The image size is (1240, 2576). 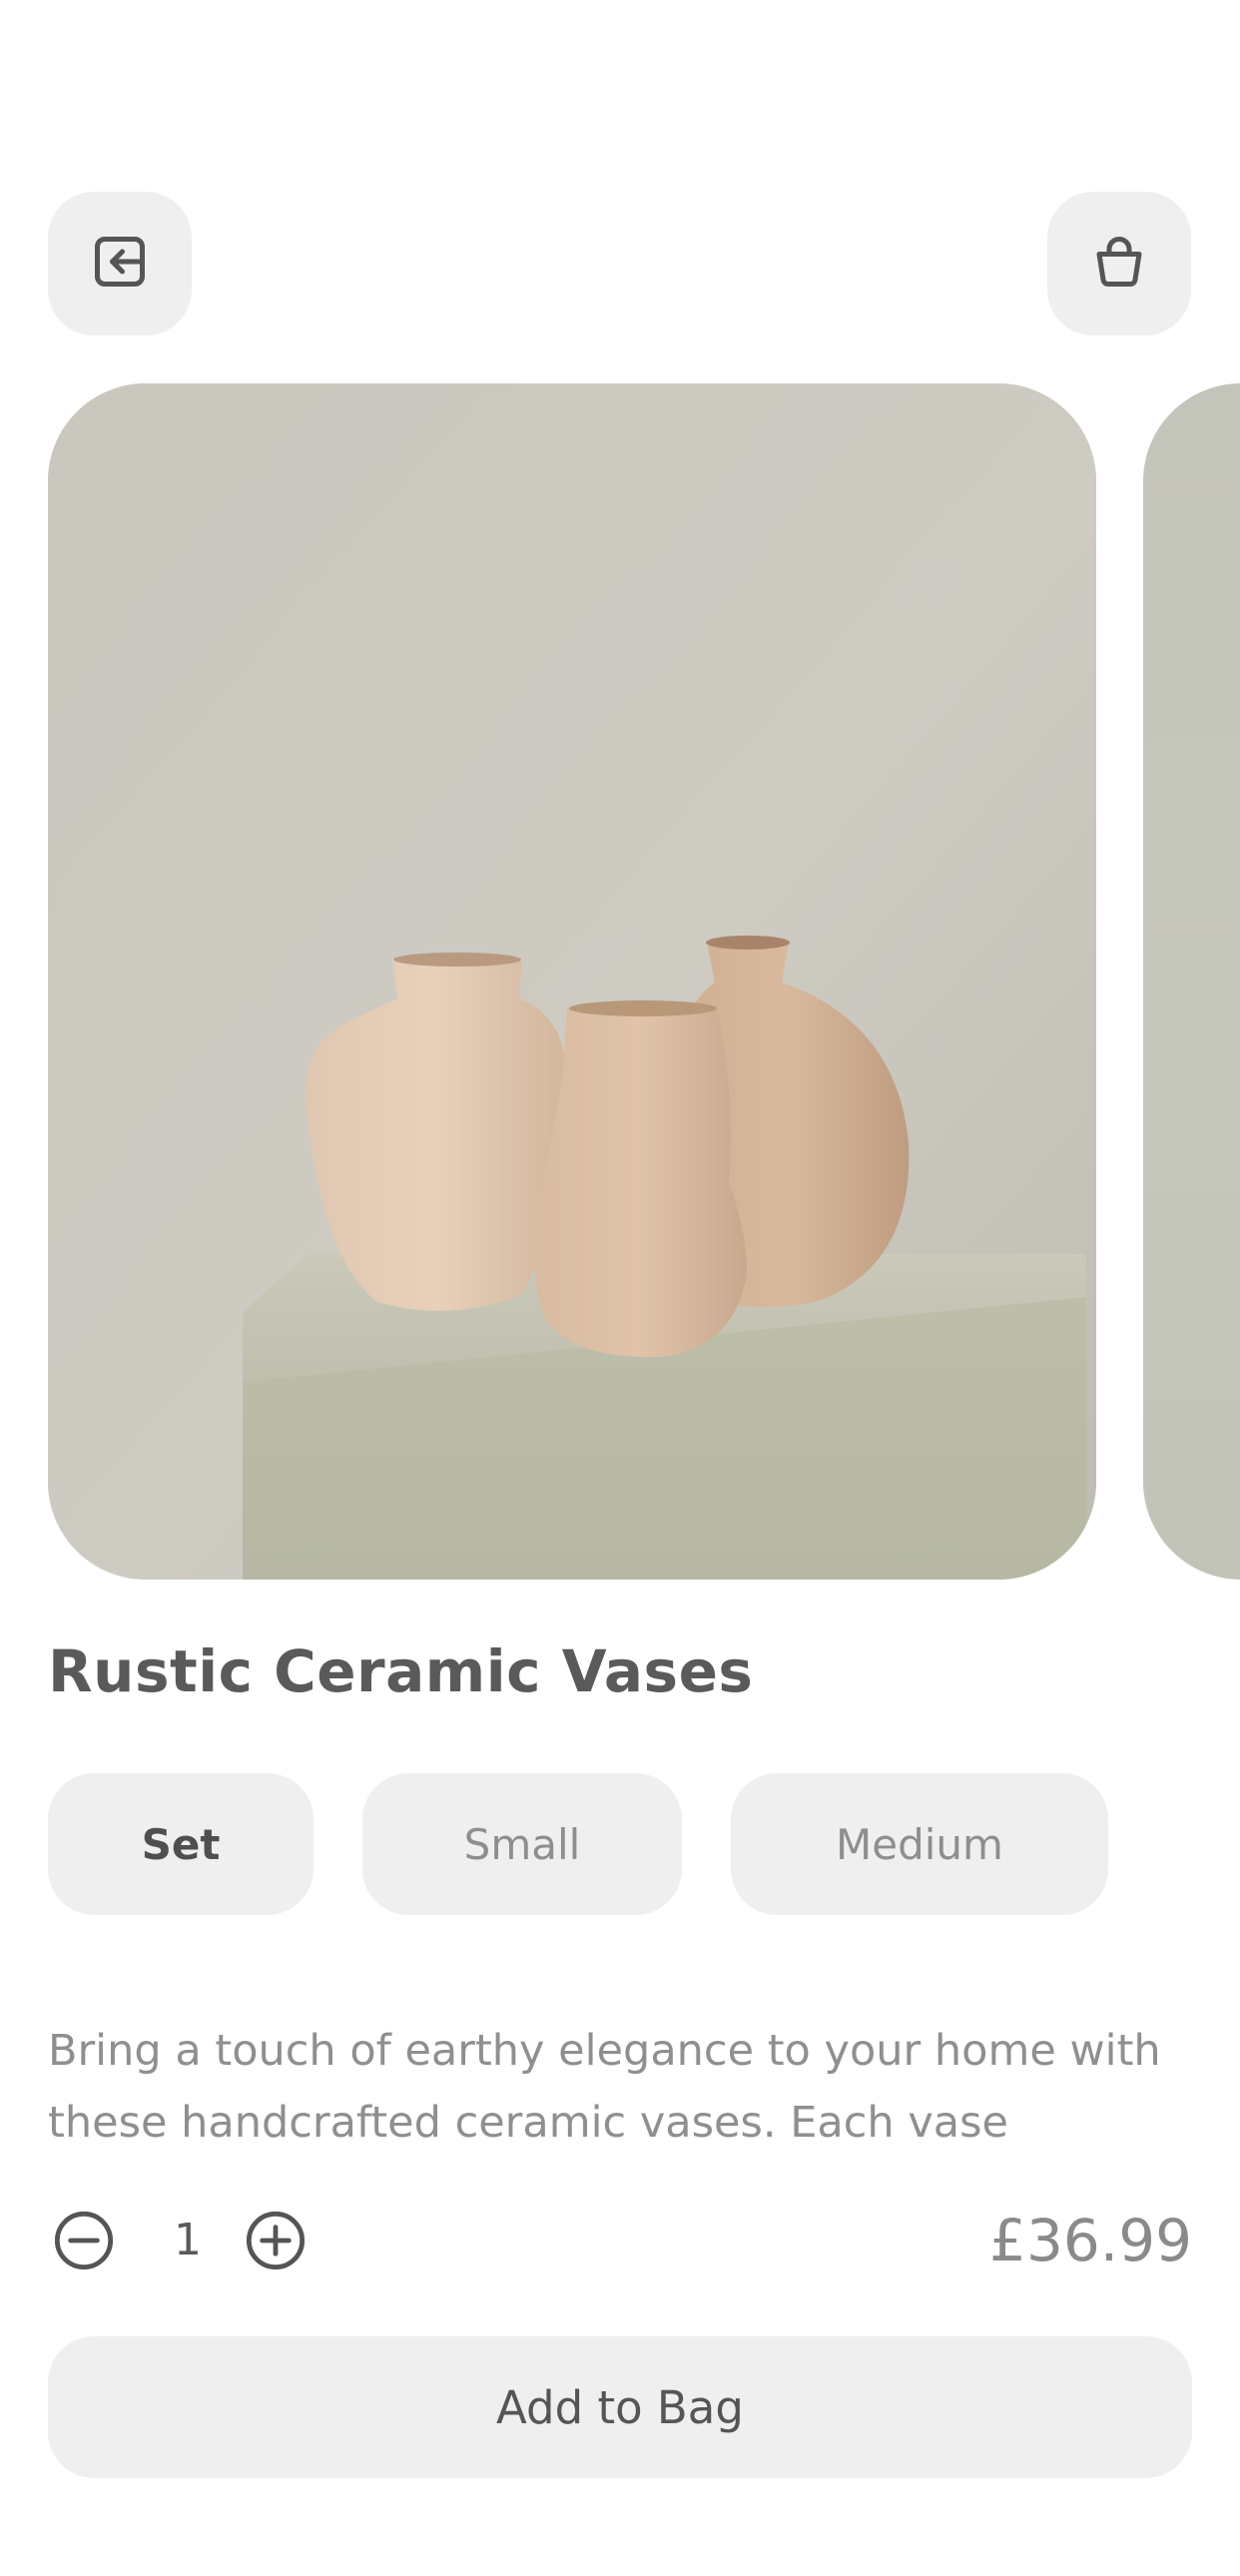 I want to click on quantity-price-row: 1 £36.99, so click(x=620, y=2241).